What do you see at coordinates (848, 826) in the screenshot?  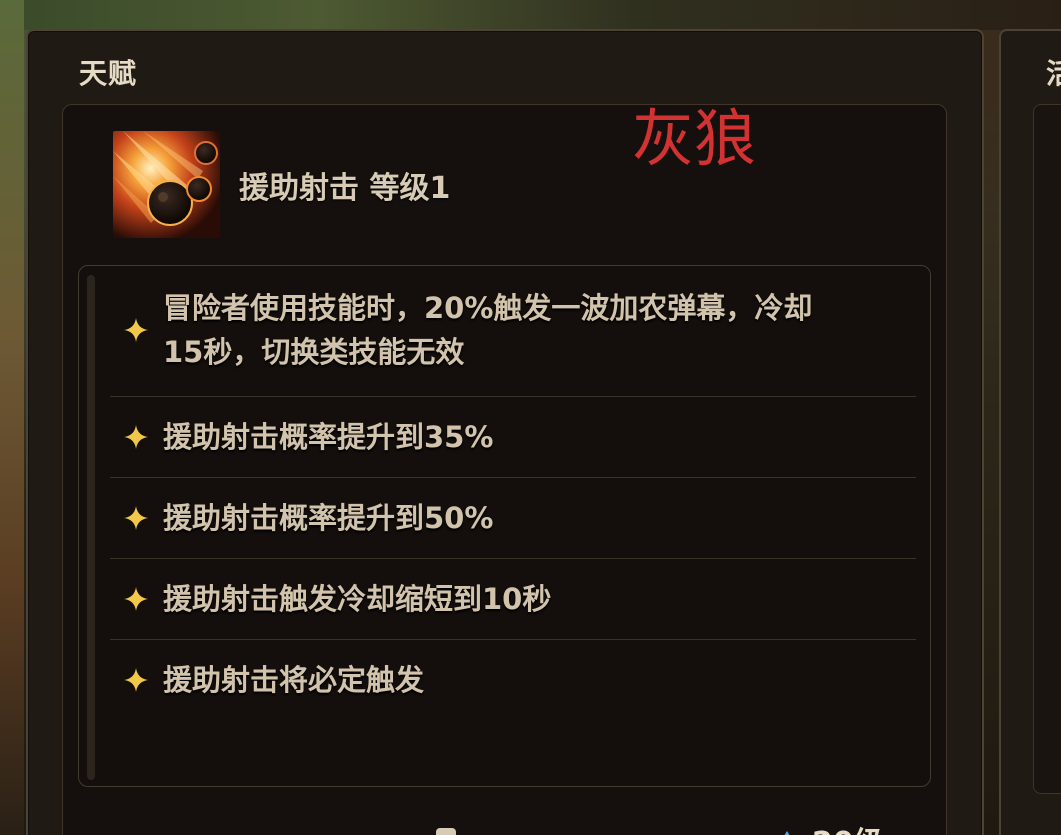 I see `level-text: 20级` at bounding box center [848, 826].